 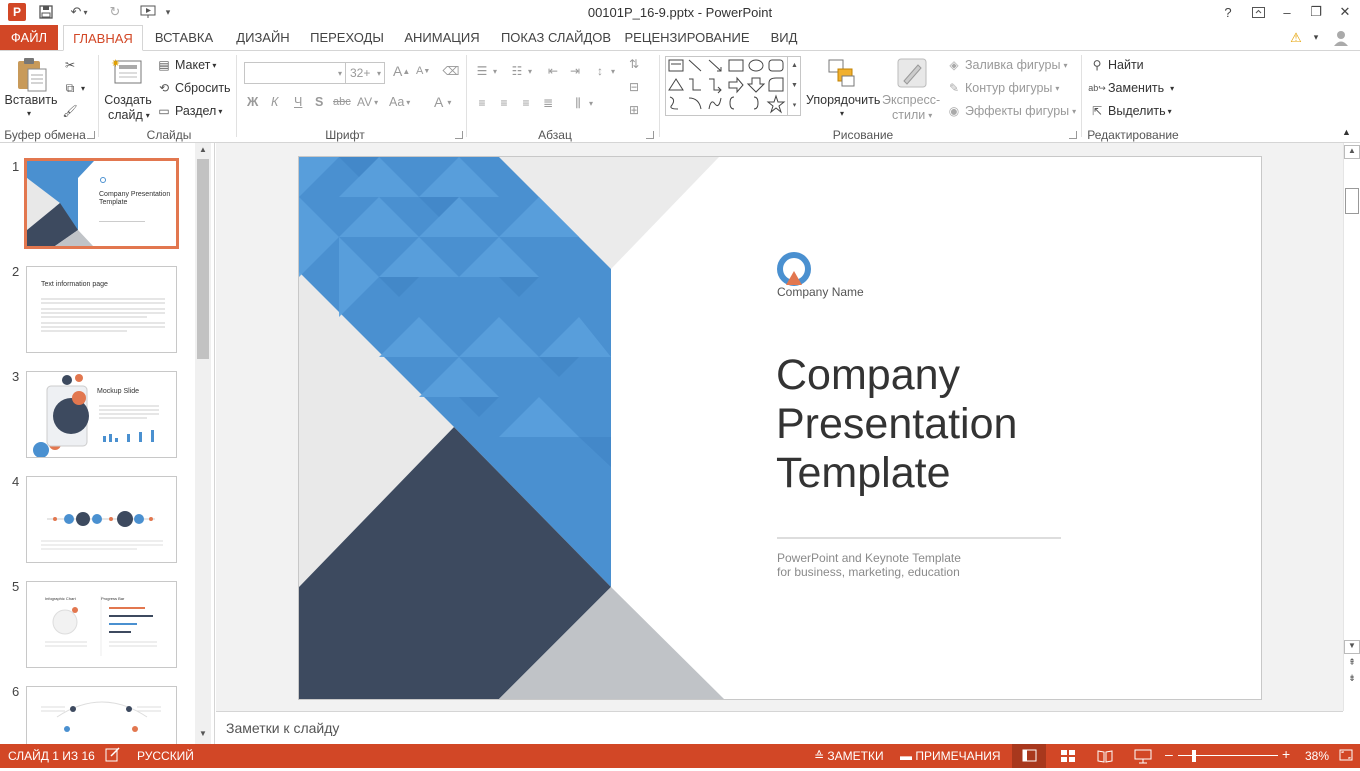 I want to click on customize-toolbar-icon: ▾, so click(x=168, y=12).